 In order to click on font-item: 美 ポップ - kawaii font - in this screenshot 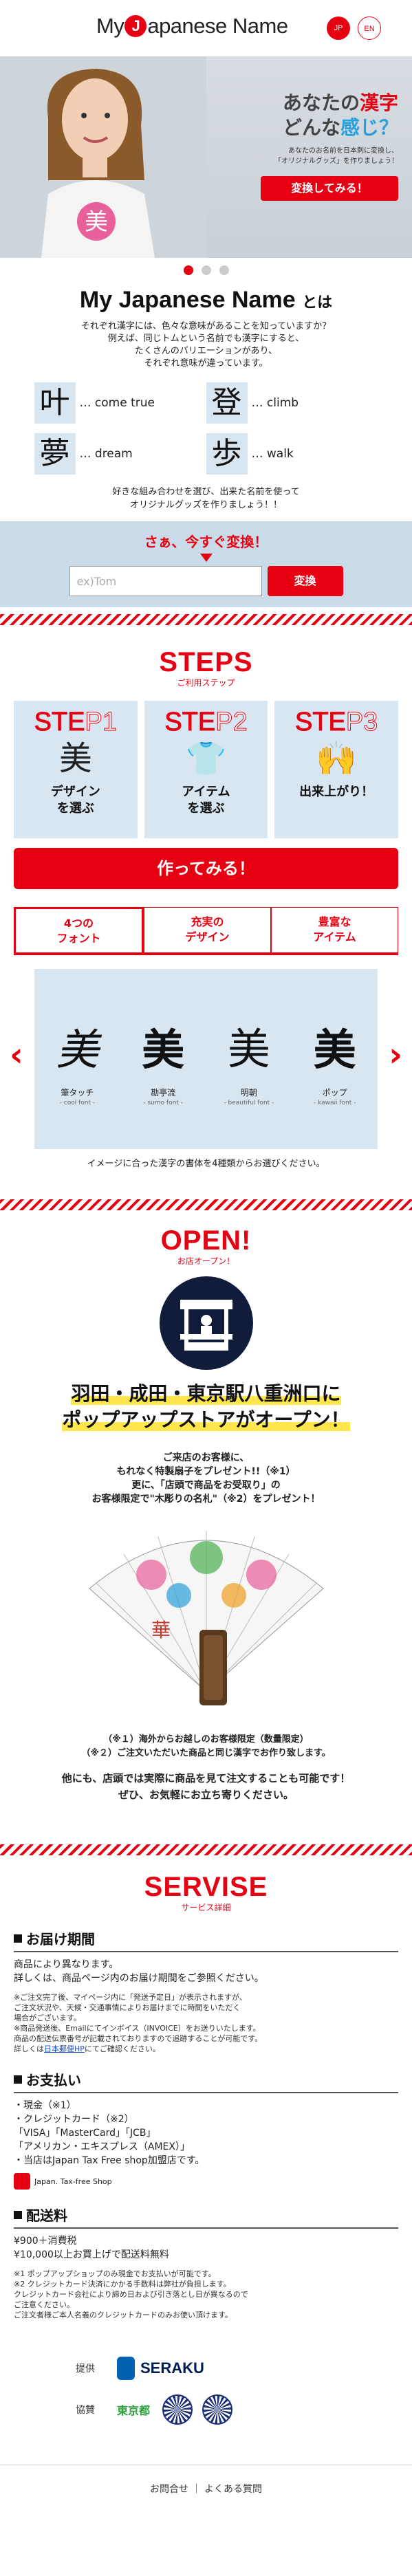, I will do `click(335, 1062)`.